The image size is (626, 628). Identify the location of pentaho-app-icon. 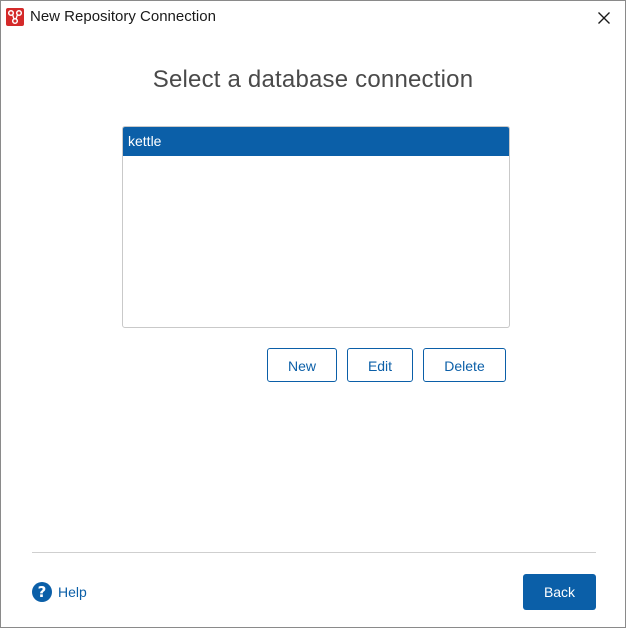
(15, 17).